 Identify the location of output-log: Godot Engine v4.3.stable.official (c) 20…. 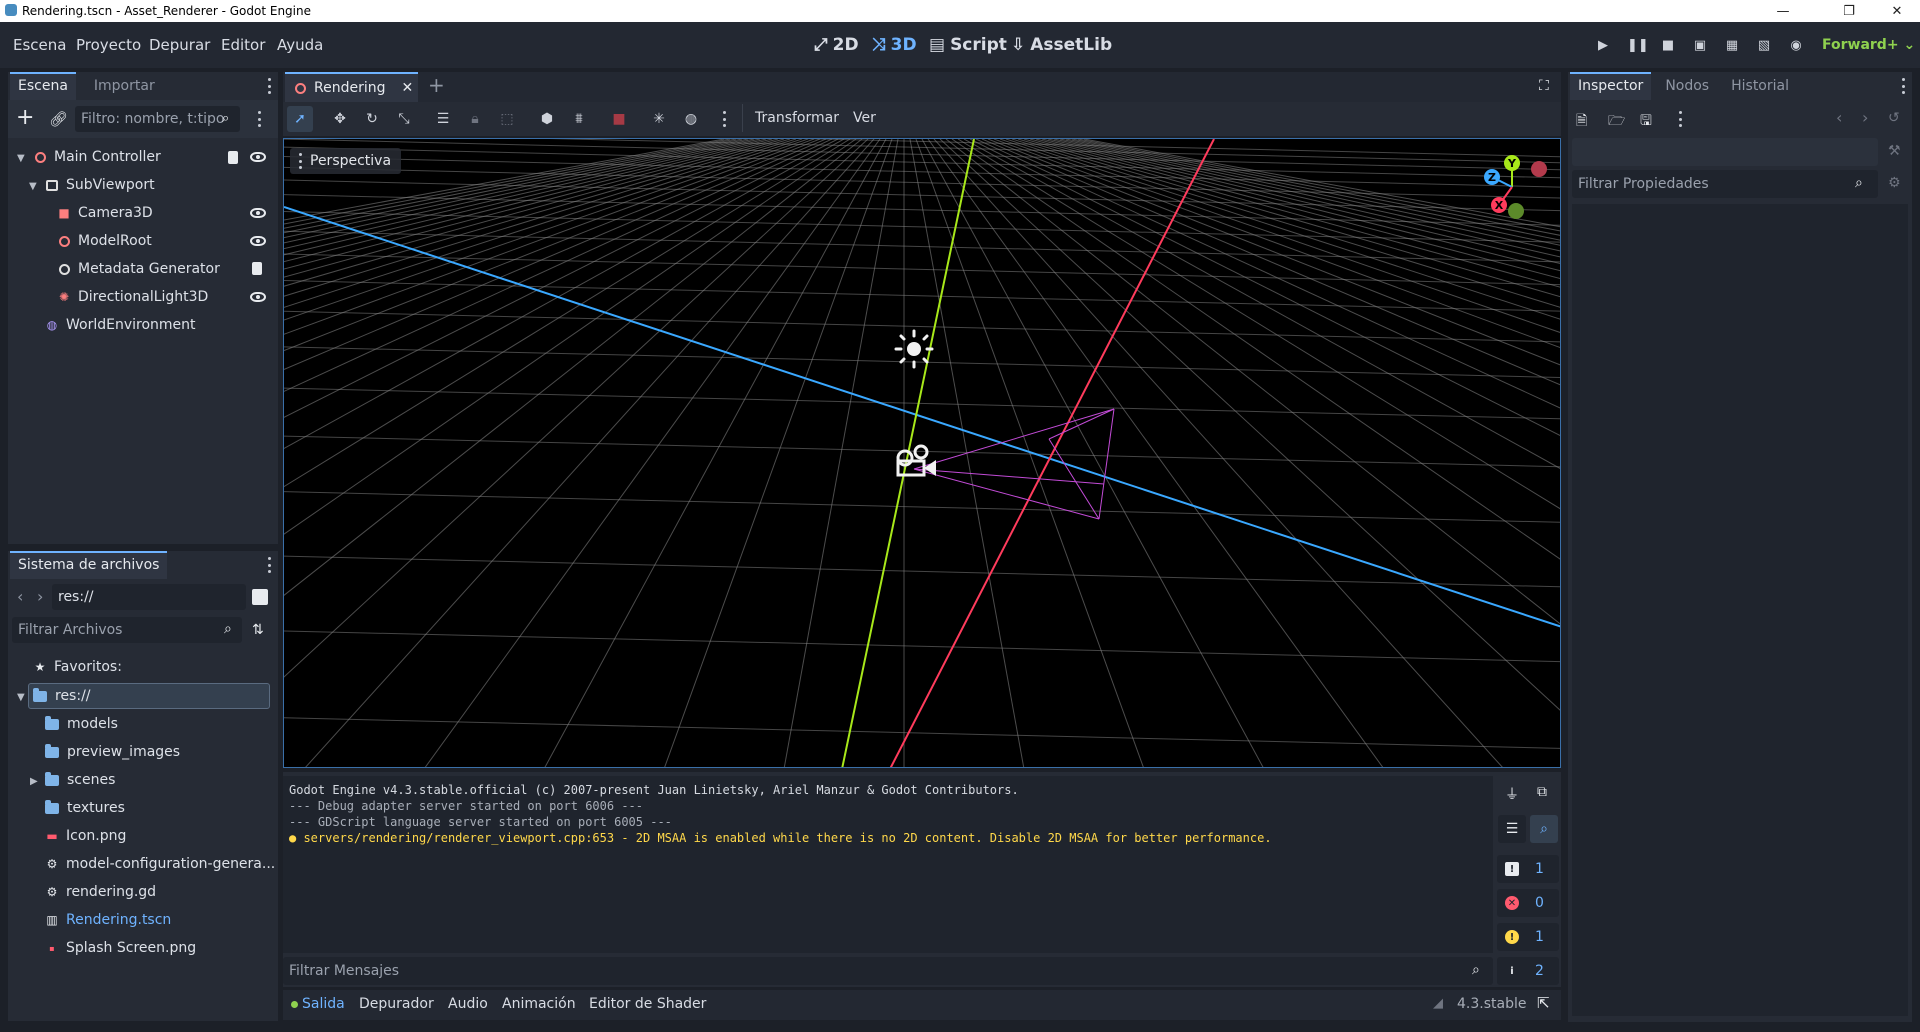
(888, 864).